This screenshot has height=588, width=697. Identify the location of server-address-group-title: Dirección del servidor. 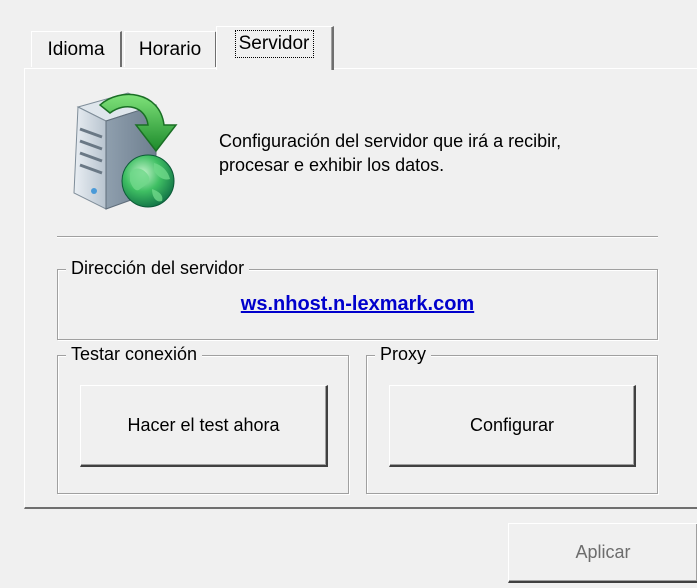
(158, 268).